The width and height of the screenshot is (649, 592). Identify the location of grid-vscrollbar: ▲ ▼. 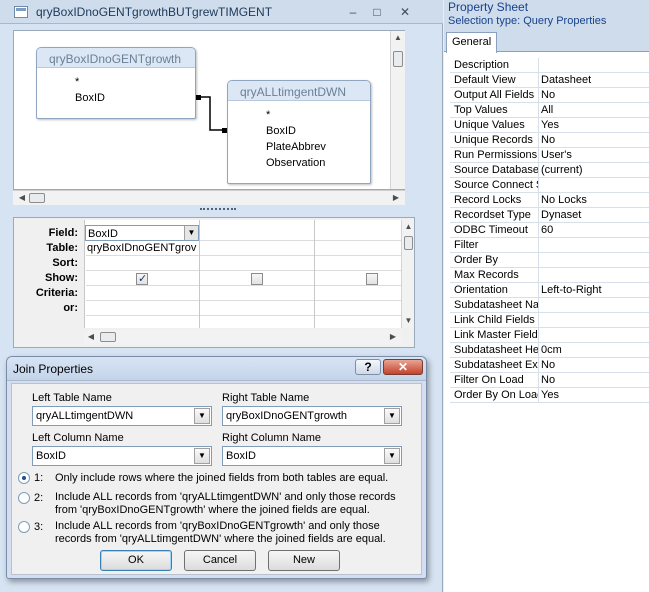
(407, 274).